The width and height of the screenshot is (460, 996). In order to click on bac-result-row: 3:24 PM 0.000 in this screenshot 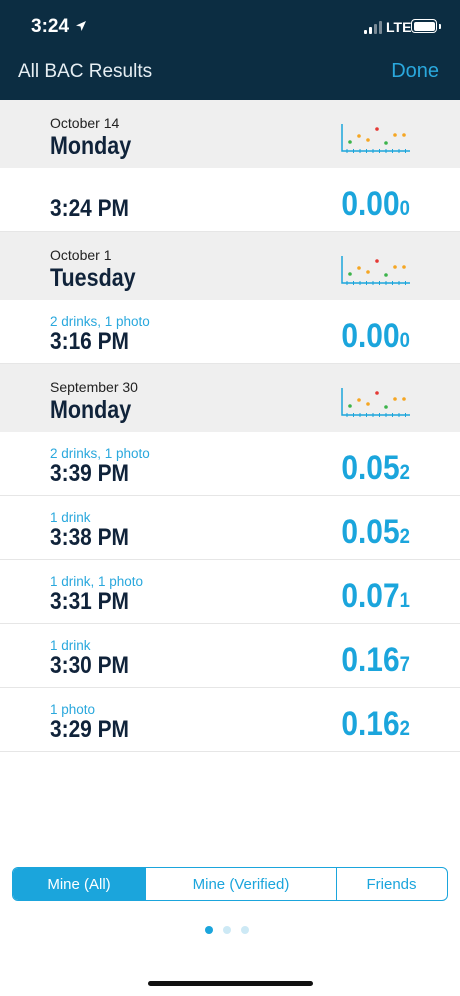, I will do `click(230, 200)`.